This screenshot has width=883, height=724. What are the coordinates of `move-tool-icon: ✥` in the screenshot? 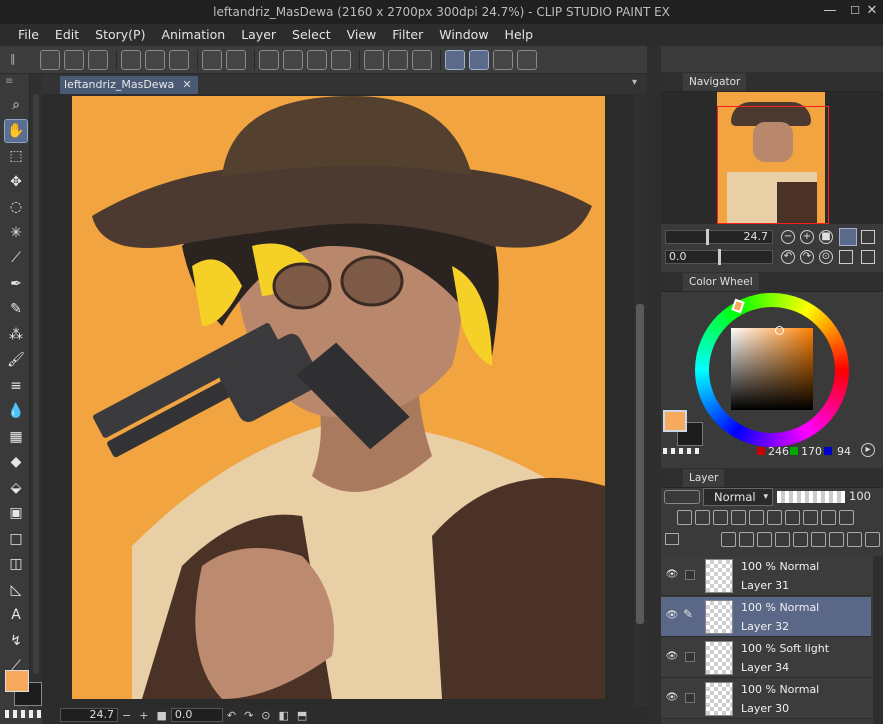 It's located at (16, 182).